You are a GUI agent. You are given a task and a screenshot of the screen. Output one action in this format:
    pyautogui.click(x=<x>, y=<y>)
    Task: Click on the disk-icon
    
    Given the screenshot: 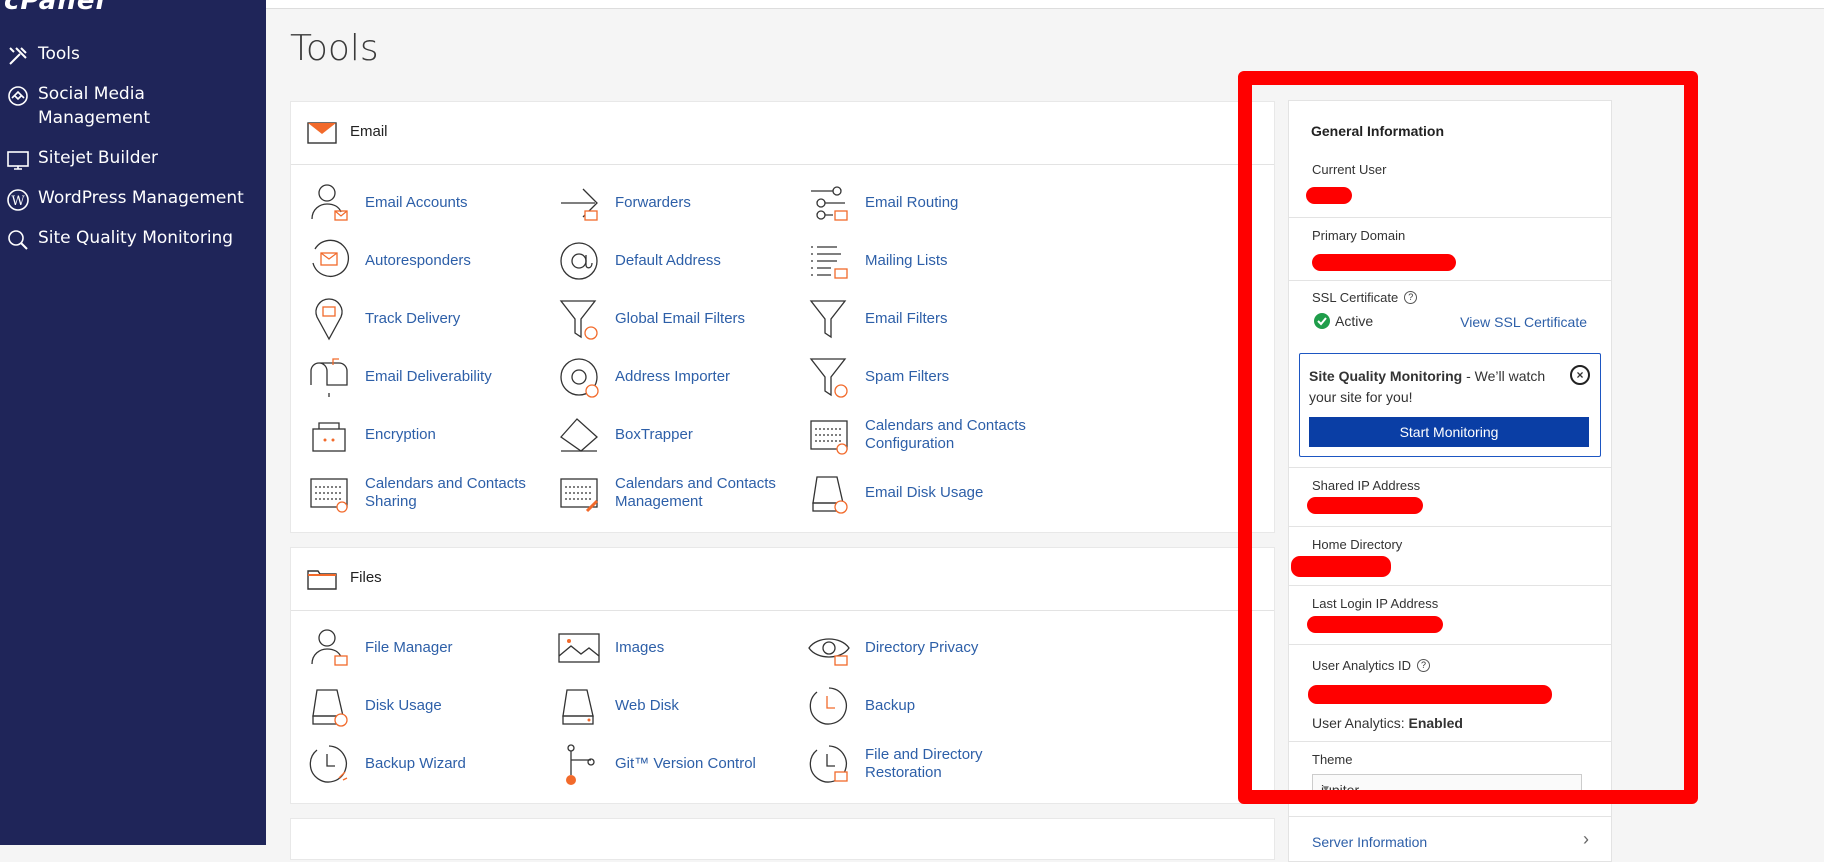 What is the action you would take?
    pyautogui.click(x=330, y=708)
    